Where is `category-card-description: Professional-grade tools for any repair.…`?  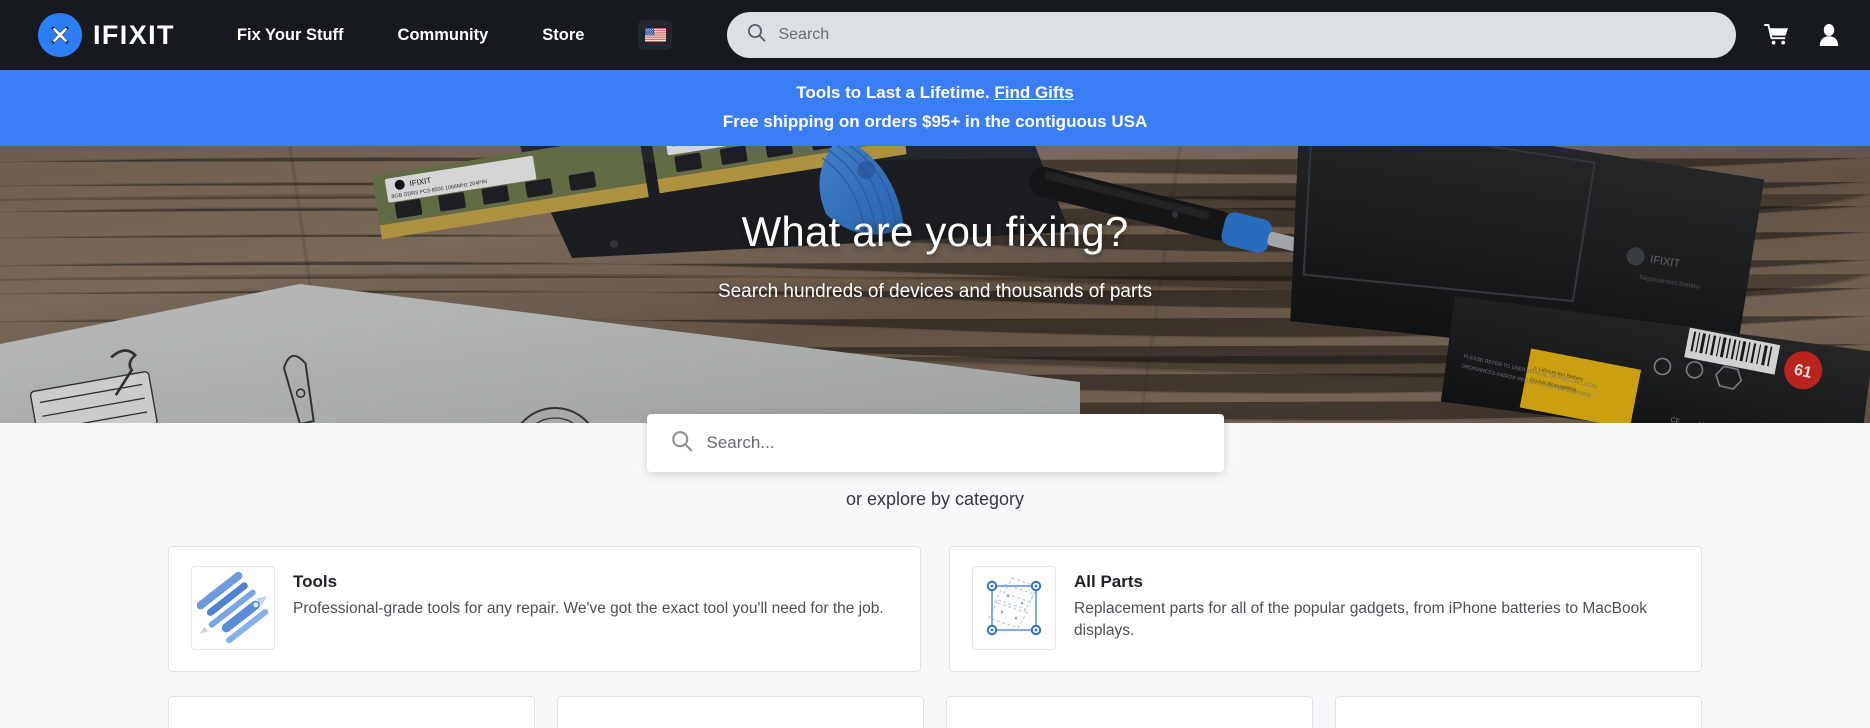 category-card-description: Professional-grade tools for any repair.… is located at coordinates (588, 608).